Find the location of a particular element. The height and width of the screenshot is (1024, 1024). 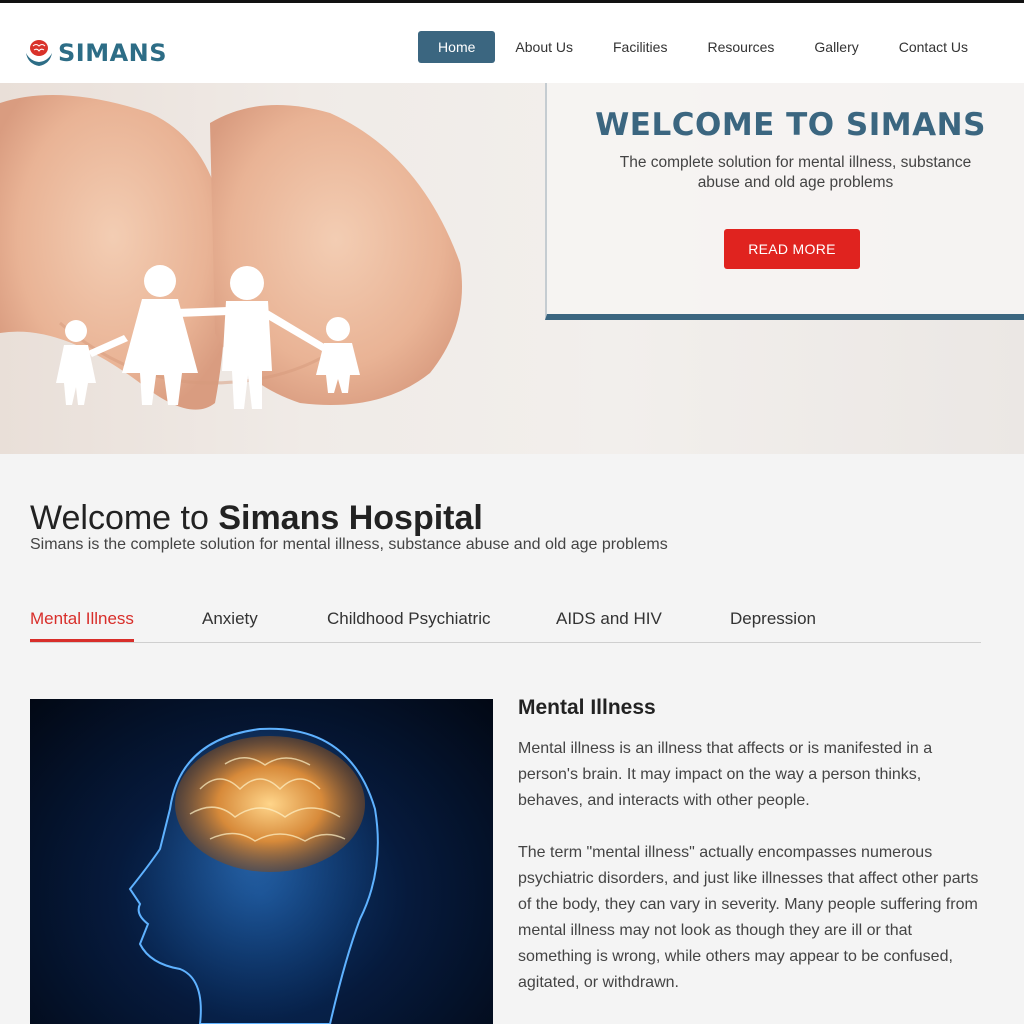

article-heading: Mental Illness is located at coordinates (587, 707).